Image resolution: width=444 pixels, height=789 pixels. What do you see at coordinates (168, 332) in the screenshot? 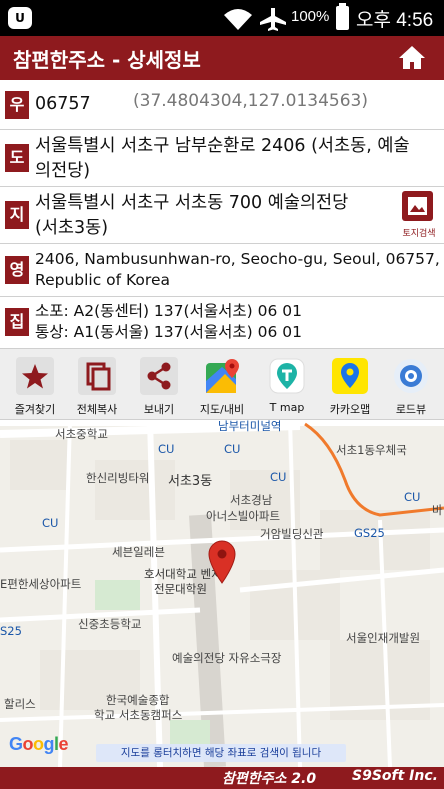
I see `regular-mail-code: 통상: A1(동서울) 137(서울서초) 06 01` at bounding box center [168, 332].